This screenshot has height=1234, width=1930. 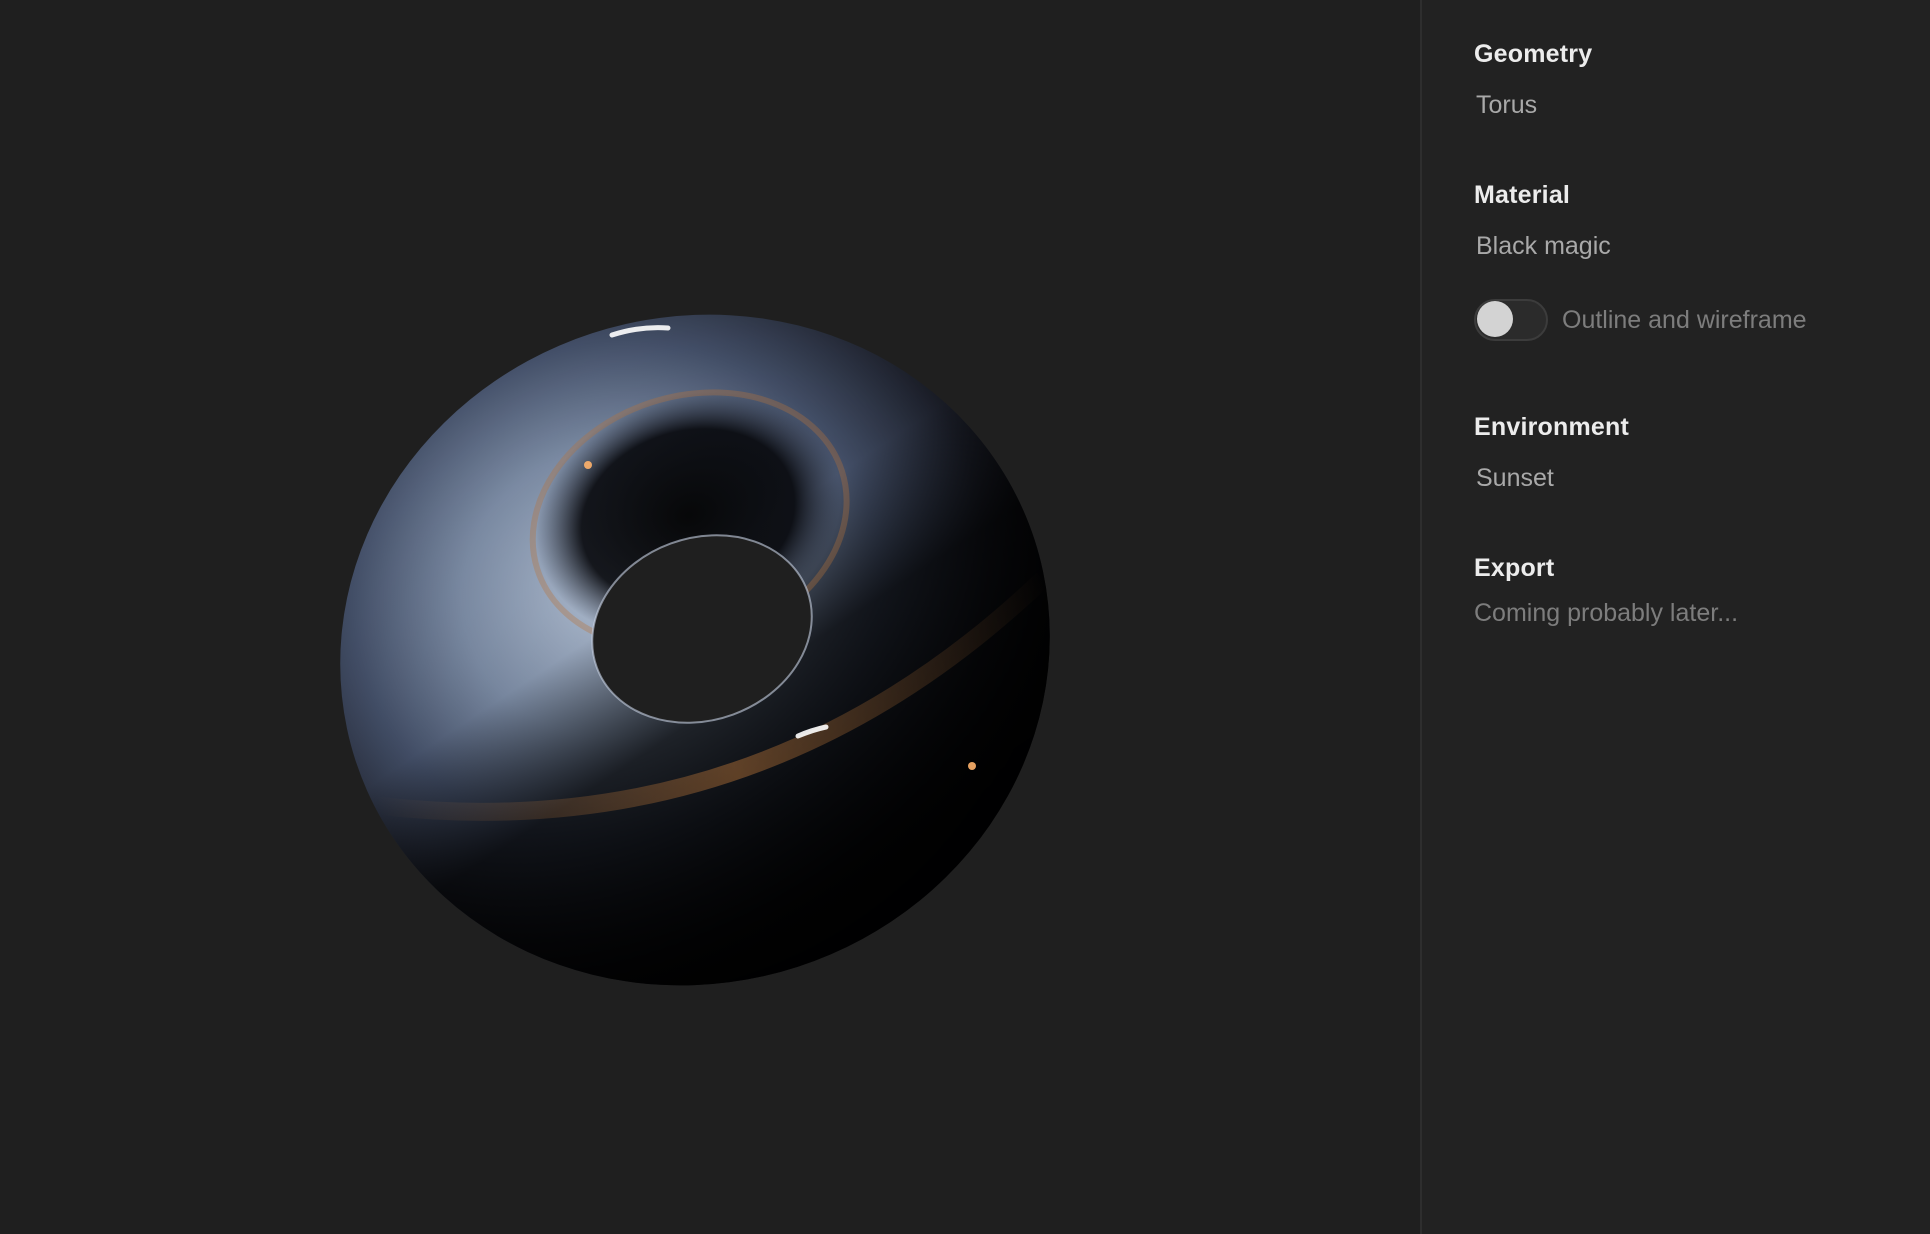 I want to click on environment-section: Environment Sunset, so click(x=1551, y=453).